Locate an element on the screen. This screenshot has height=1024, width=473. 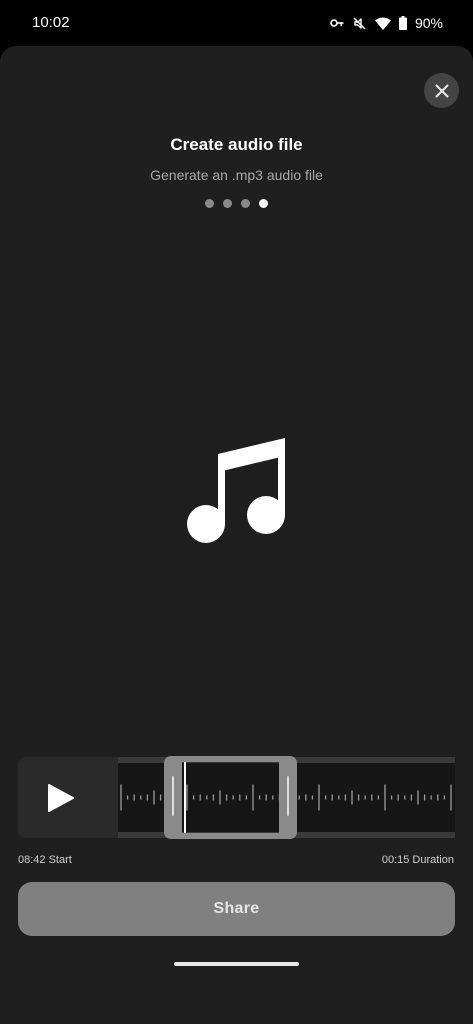
audio-scrubber is located at coordinates (236, 797).